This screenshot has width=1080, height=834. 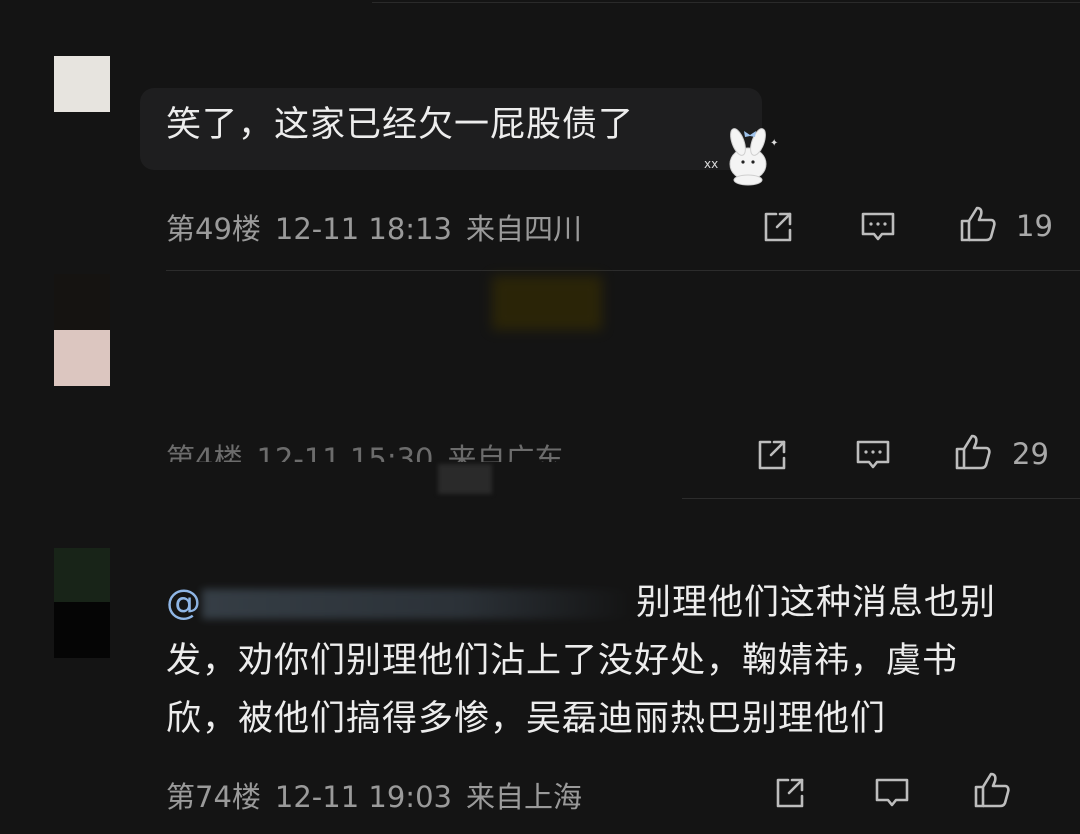 I want to click on svg-text: xx, so click(x=711, y=164).